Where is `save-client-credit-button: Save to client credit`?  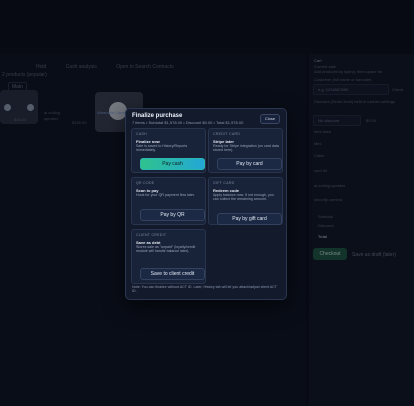 save-client-credit-button: Save to client credit is located at coordinates (172, 274).